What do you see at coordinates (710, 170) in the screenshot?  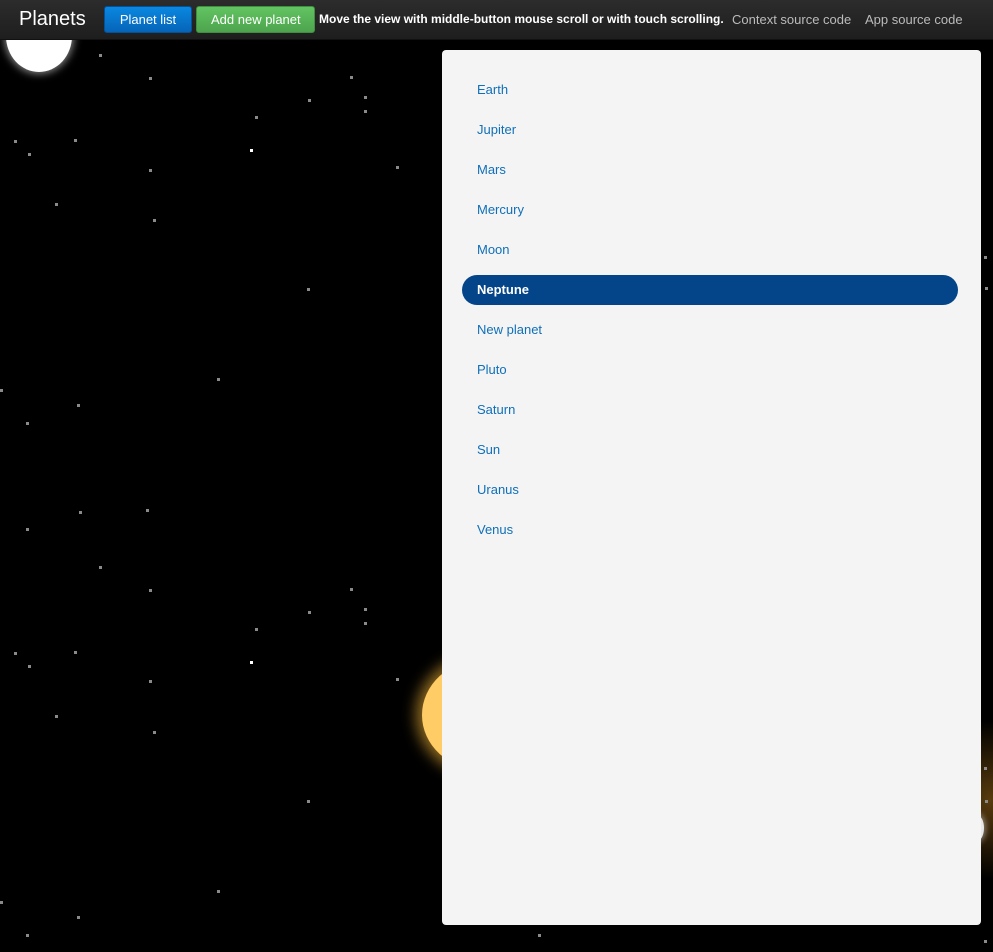 I see `planet-item: Mars` at bounding box center [710, 170].